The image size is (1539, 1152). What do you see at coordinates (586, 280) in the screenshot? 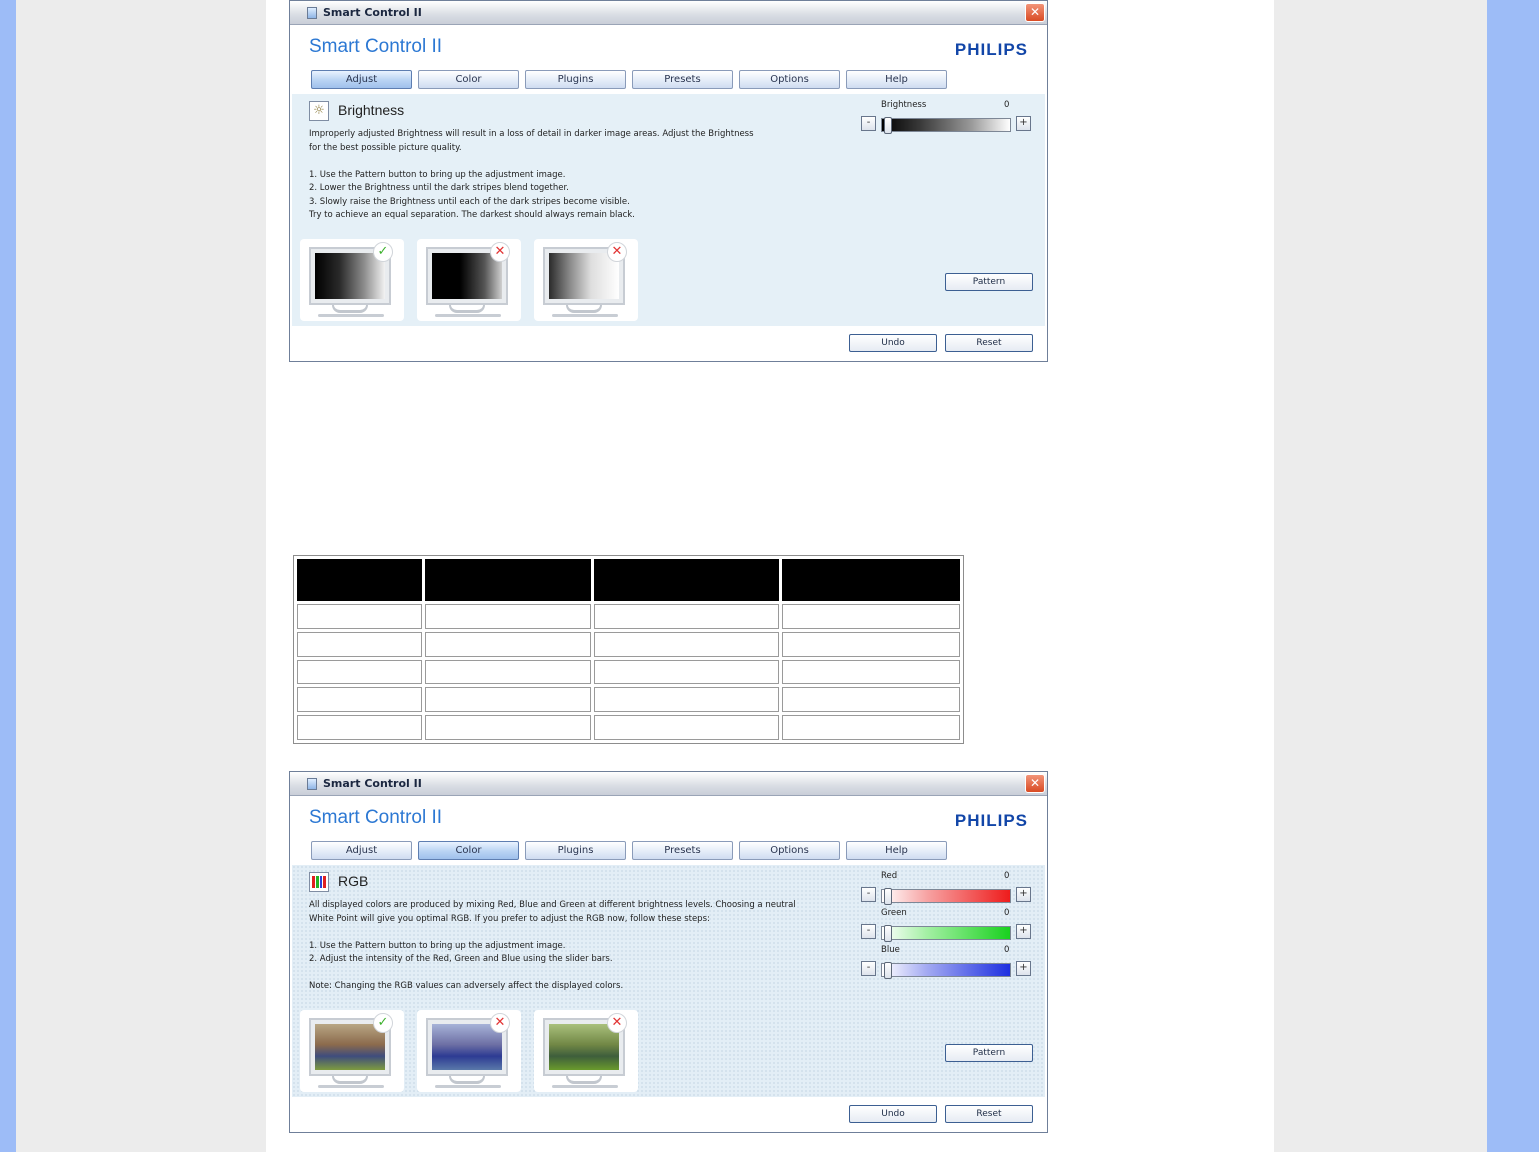
I see `too-bright-example: ✕` at bounding box center [586, 280].